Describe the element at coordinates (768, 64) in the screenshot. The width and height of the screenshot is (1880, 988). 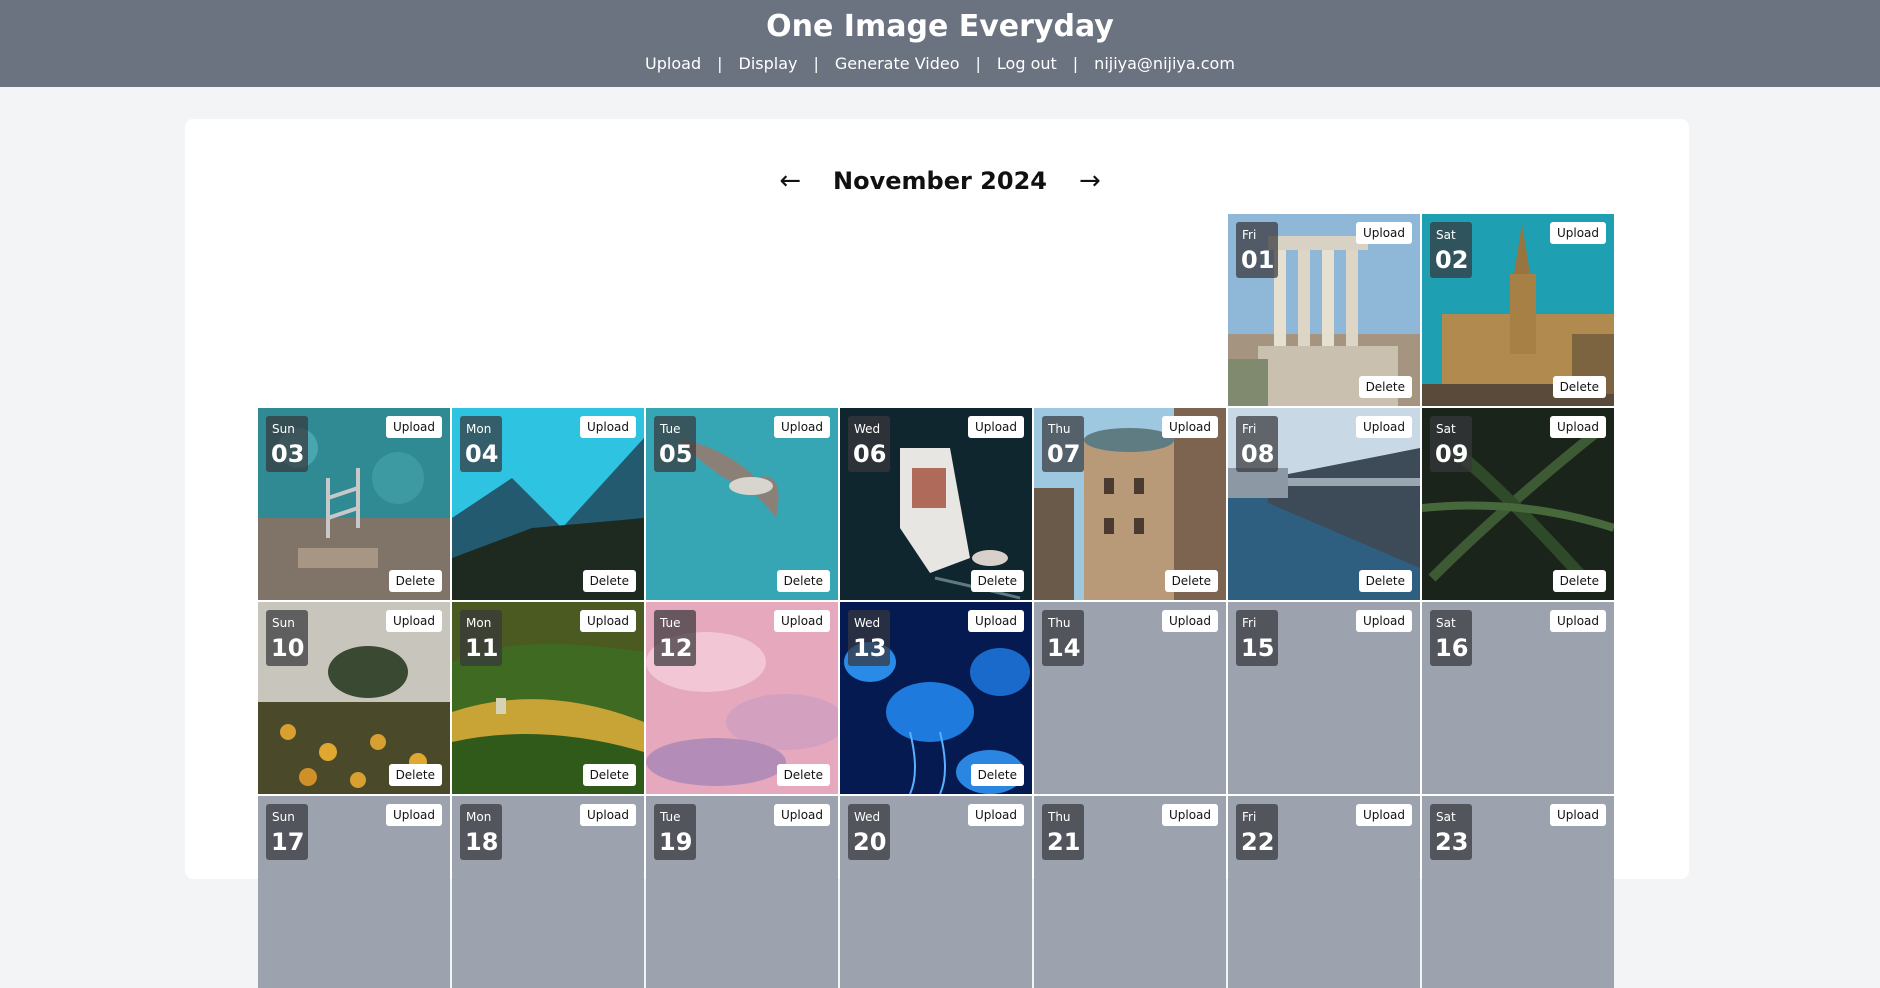
I see `nav-display-link: Display` at that location.